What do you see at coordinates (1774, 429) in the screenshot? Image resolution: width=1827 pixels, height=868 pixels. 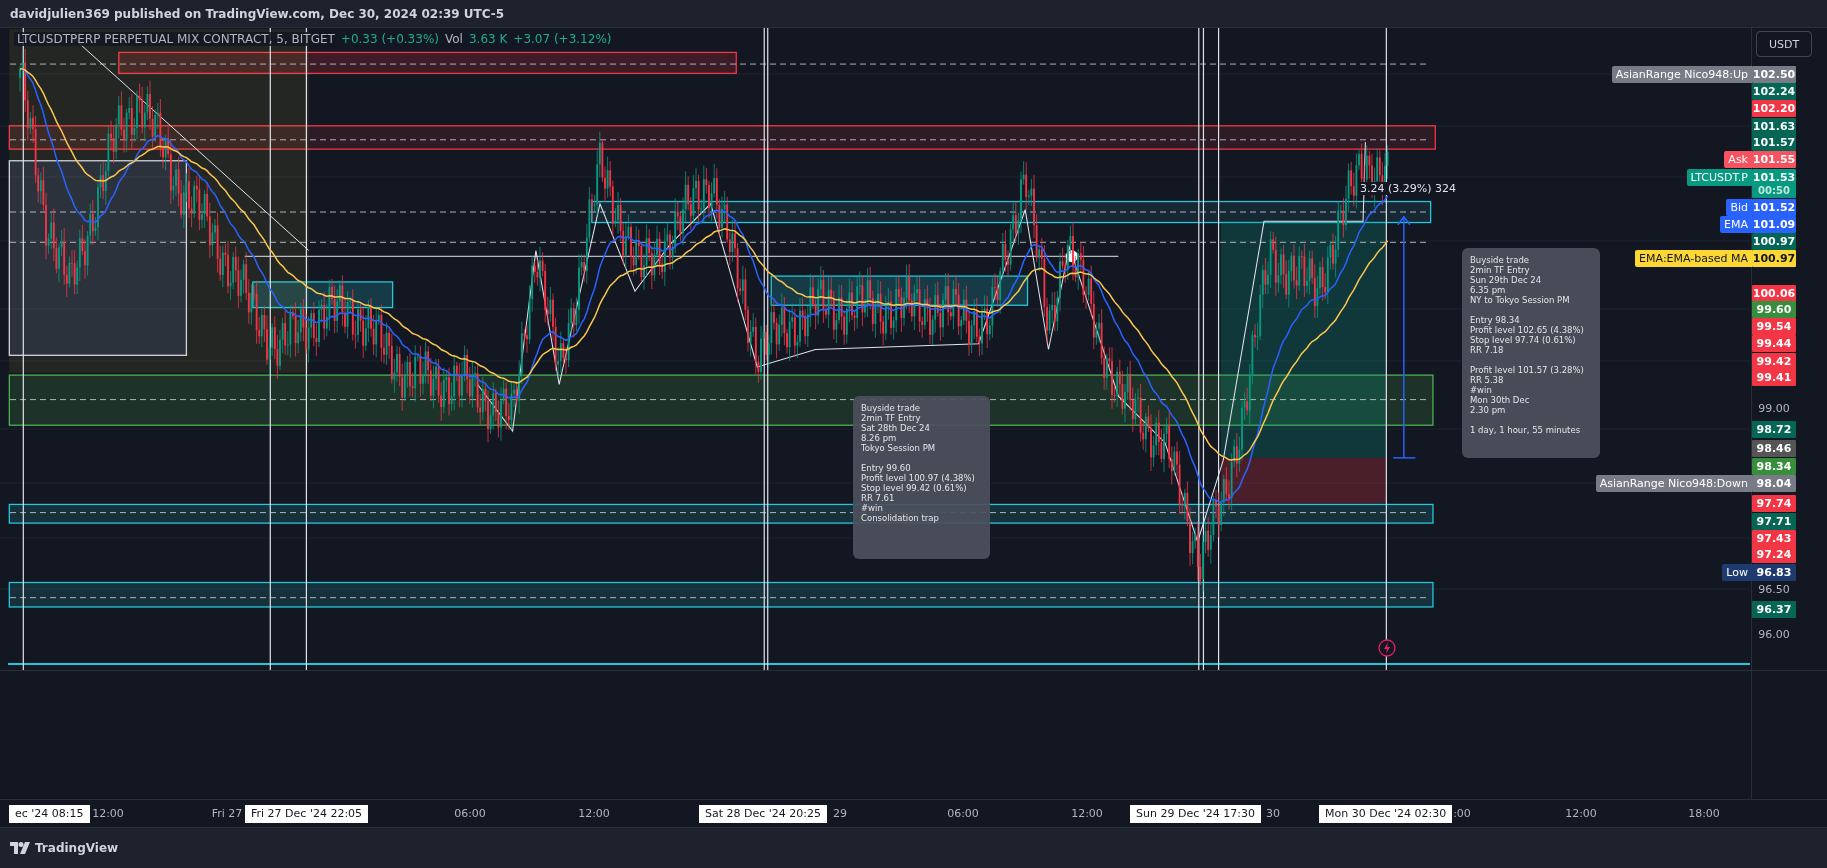 I see `price-value: 98.72` at bounding box center [1774, 429].